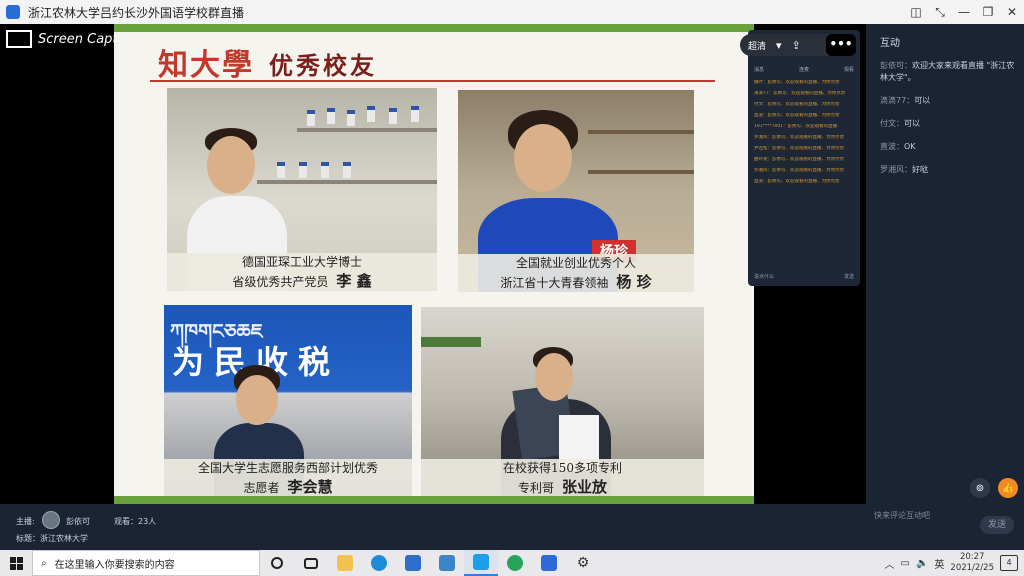 The height and width of the screenshot is (576, 1024). I want to click on fullscreen-icon: ⤡, so click(940, 12).